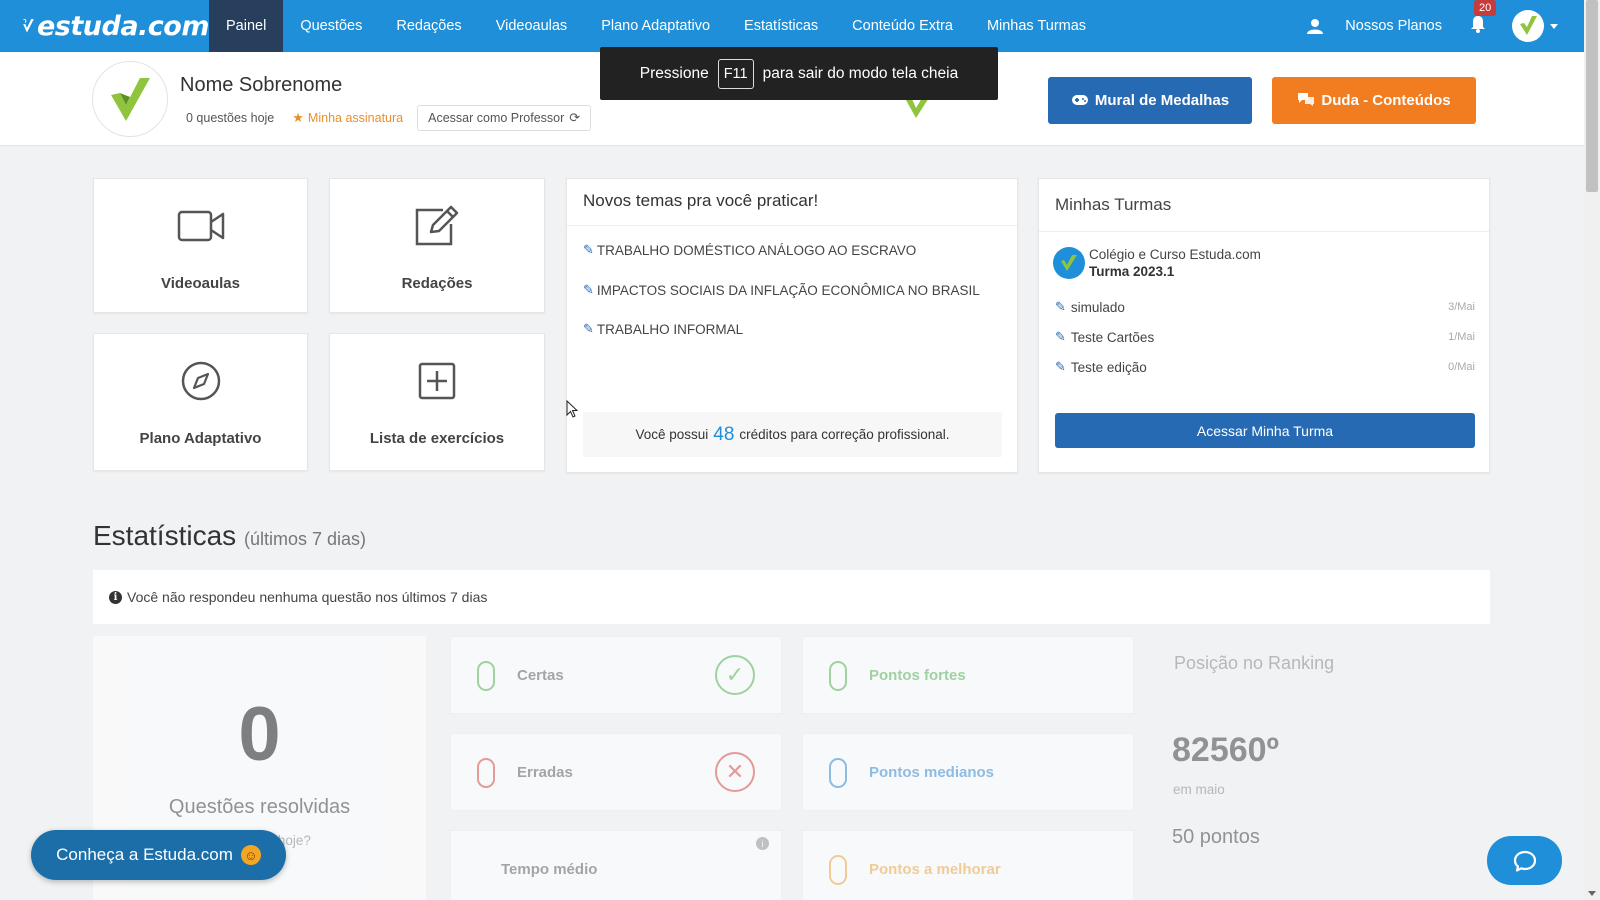  What do you see at coordinates (575, 117) in the screenshot?
I see `refresh-icon: ⟳` at bounding box center [575, 117].